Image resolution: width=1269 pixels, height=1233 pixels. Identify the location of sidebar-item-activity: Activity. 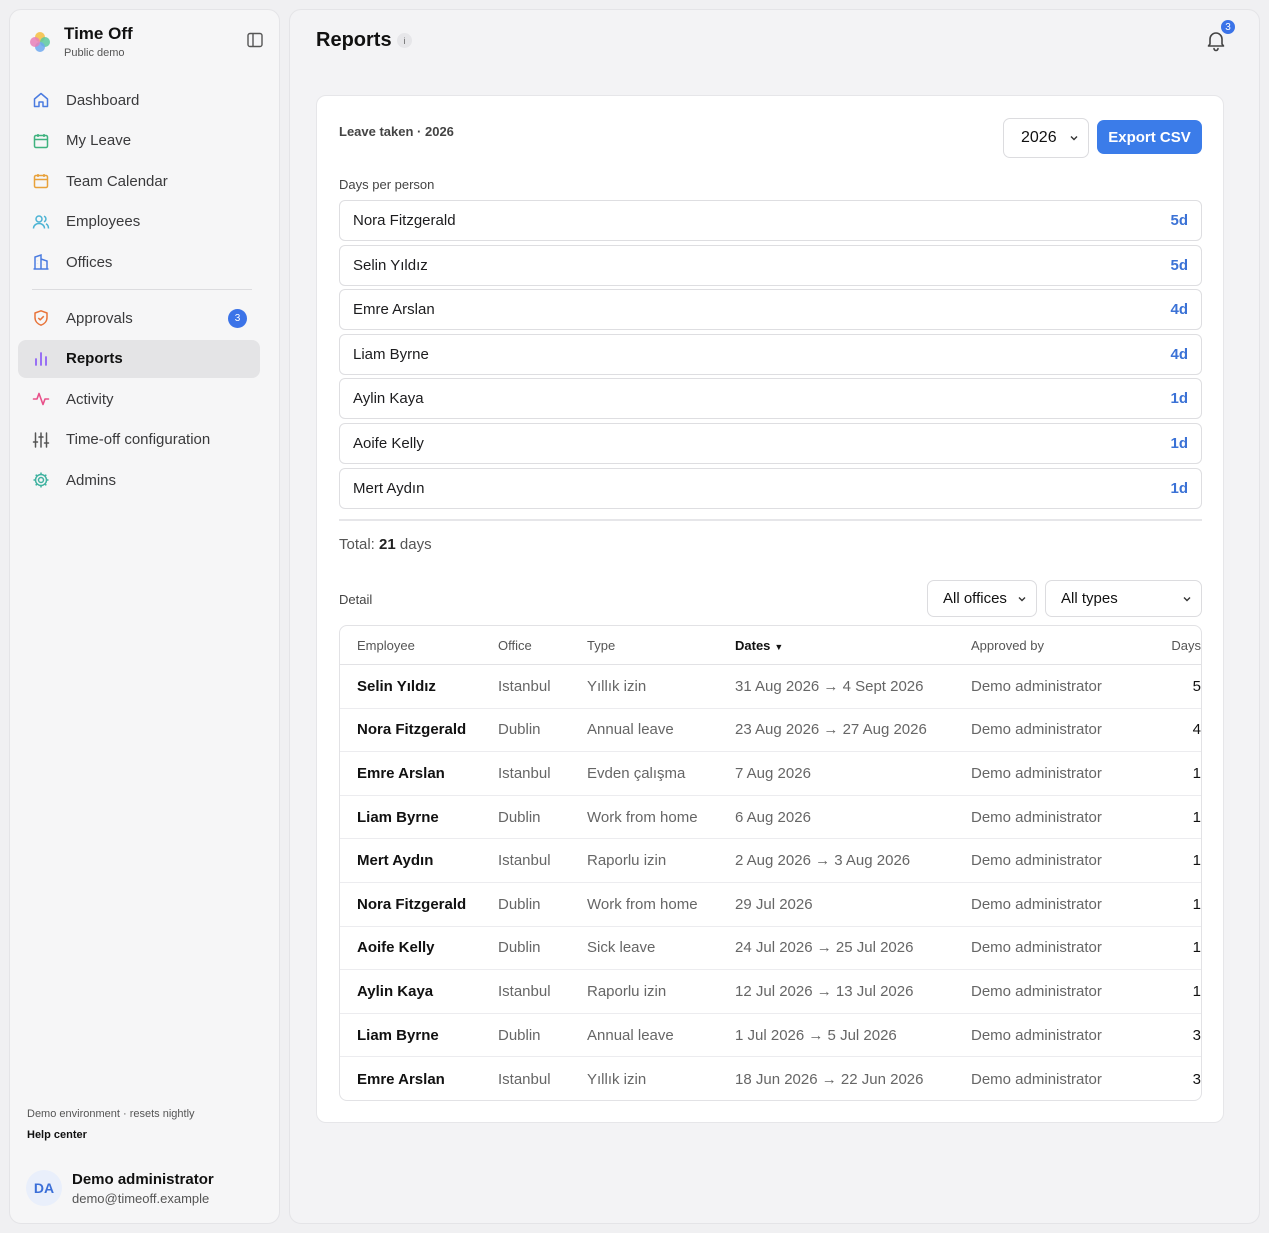
(139, 399).